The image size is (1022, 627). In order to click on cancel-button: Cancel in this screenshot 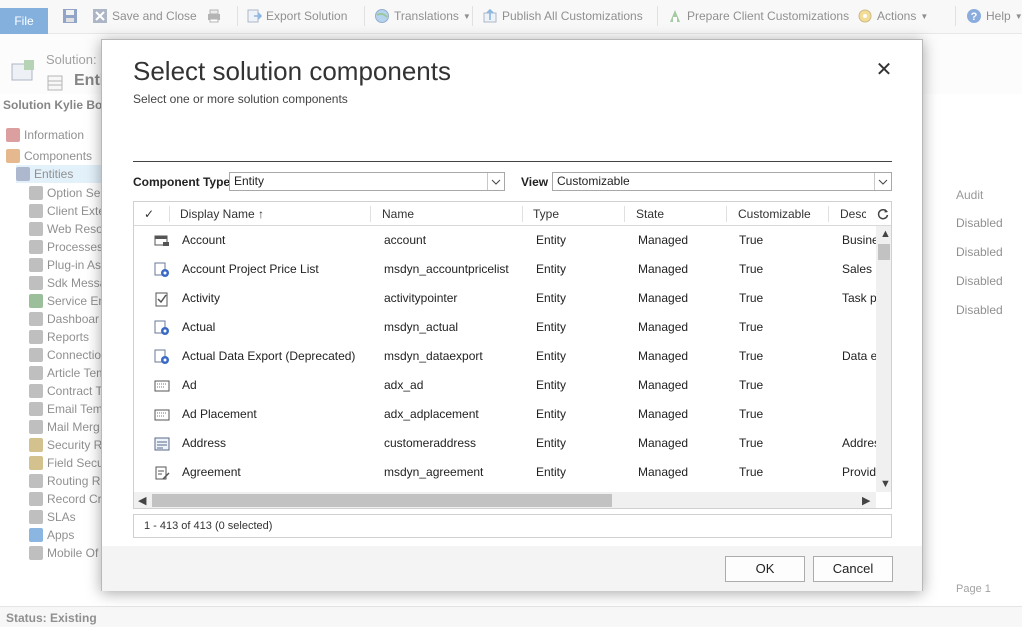, I will do `click(853, 569)`.